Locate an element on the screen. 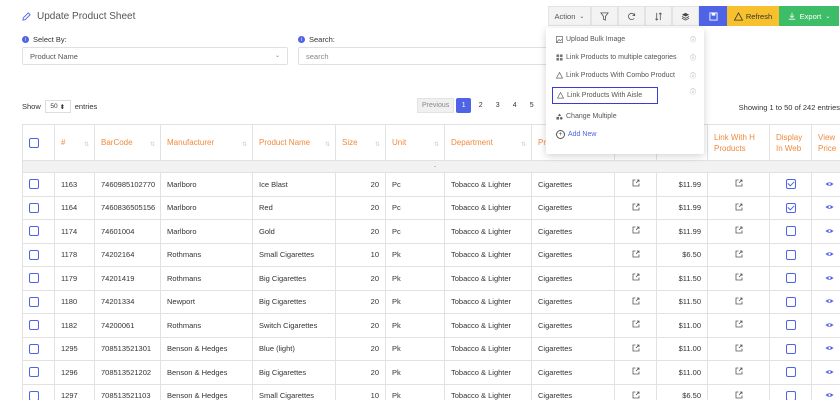 The width and height of the screenshot is (840, 400). col-header-id: # ⇅ is located at coordinates (74, 142).